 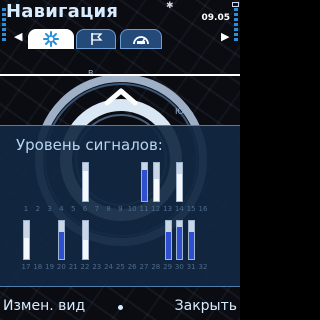 What do you see at coordinates (62, 11) in the screenshot?
I see `app-title: Навигация` at bounding box center [62, 11].